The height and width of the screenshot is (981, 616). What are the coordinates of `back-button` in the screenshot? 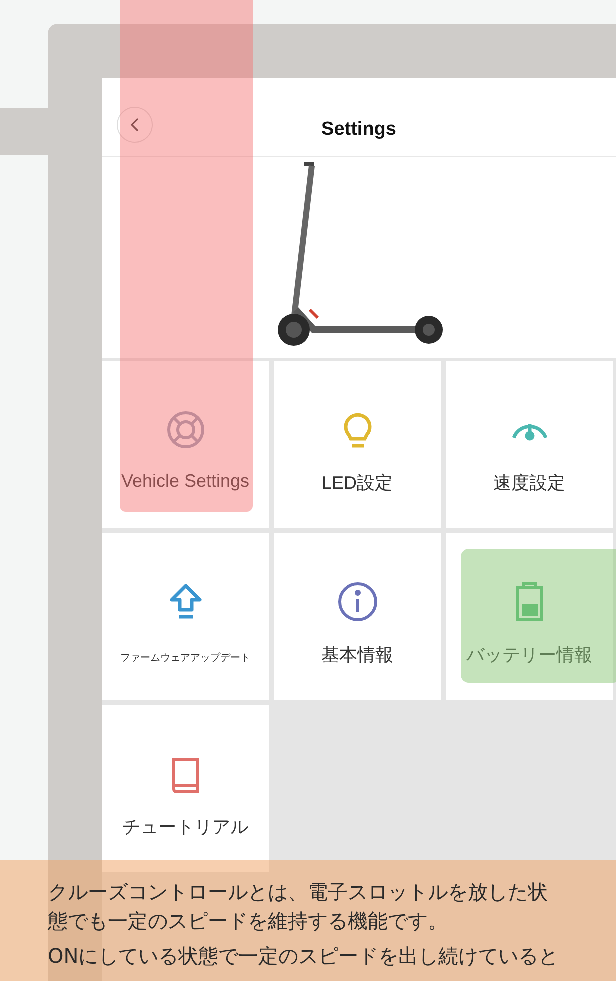 It's located at (135, 125).